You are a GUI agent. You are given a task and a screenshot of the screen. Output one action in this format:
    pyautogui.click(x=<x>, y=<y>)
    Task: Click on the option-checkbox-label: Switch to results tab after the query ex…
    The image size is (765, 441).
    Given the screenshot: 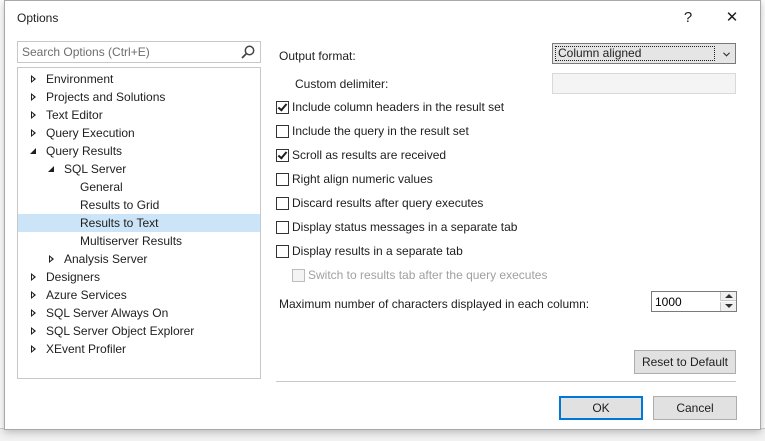 What is the action you would take?
    pyautogui.click(x=428, y=275)
    